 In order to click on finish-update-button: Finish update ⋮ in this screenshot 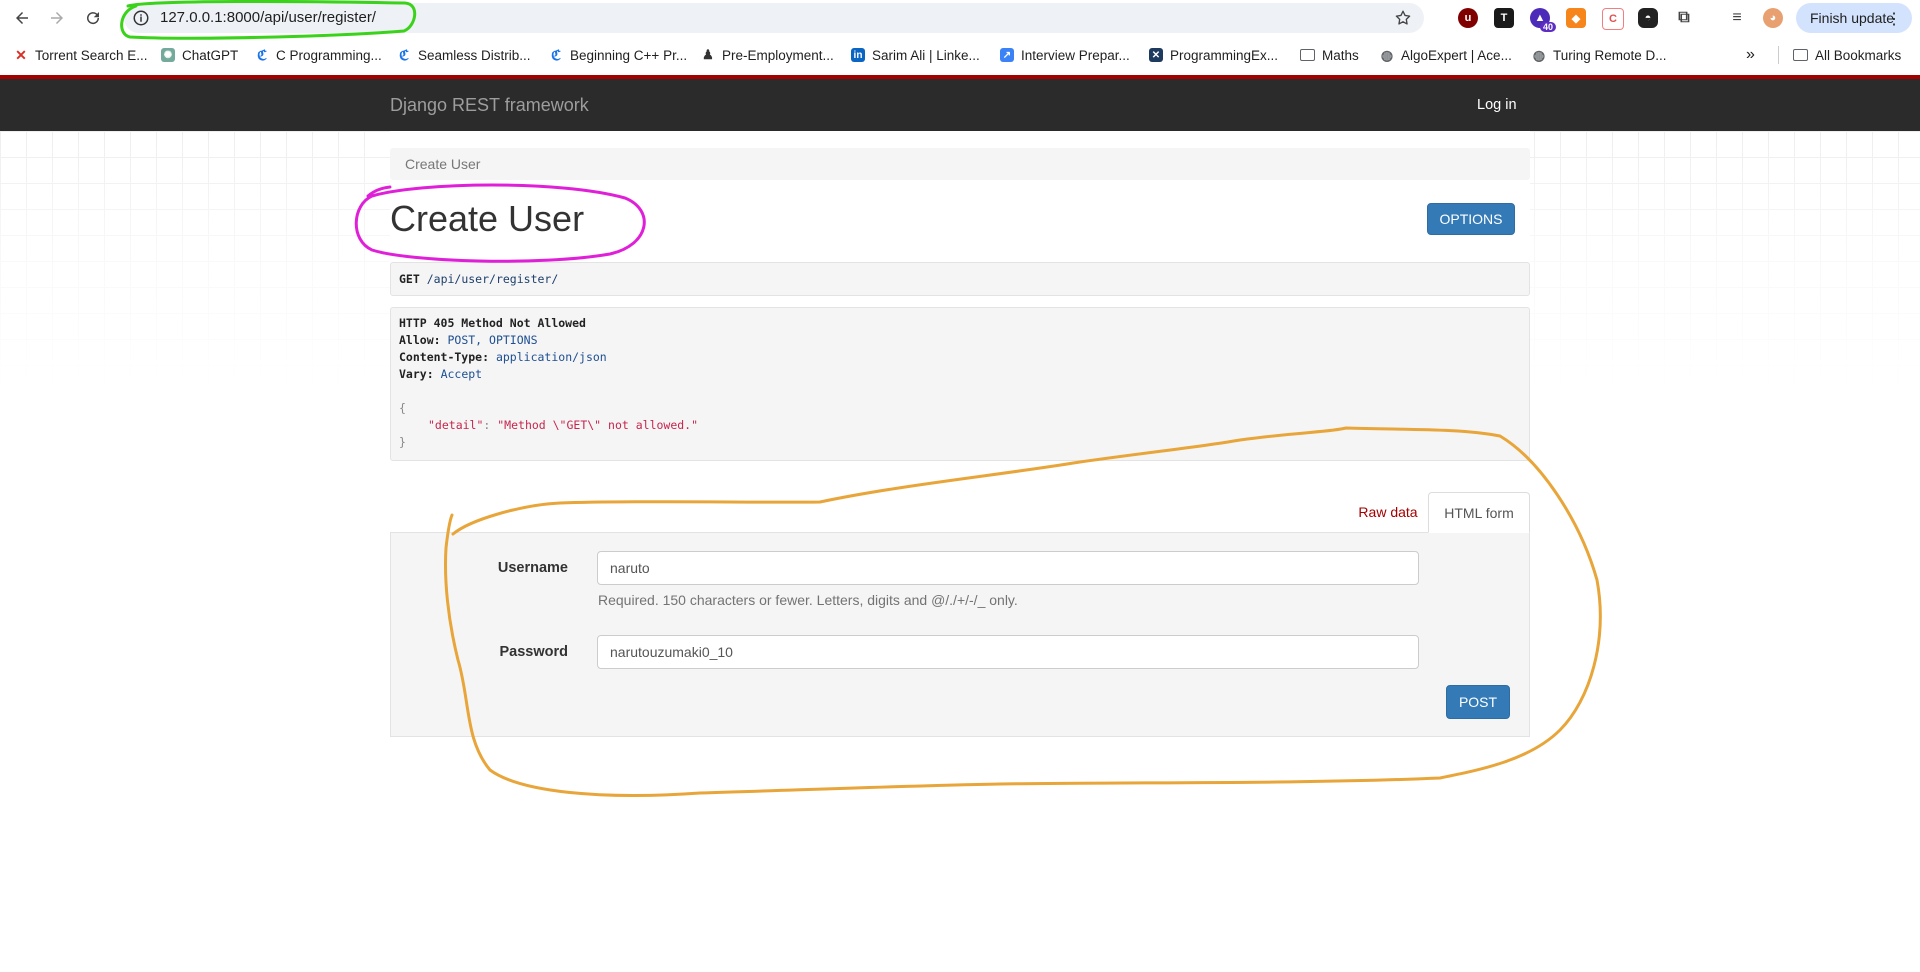, I will do `click(1854, 18)`.